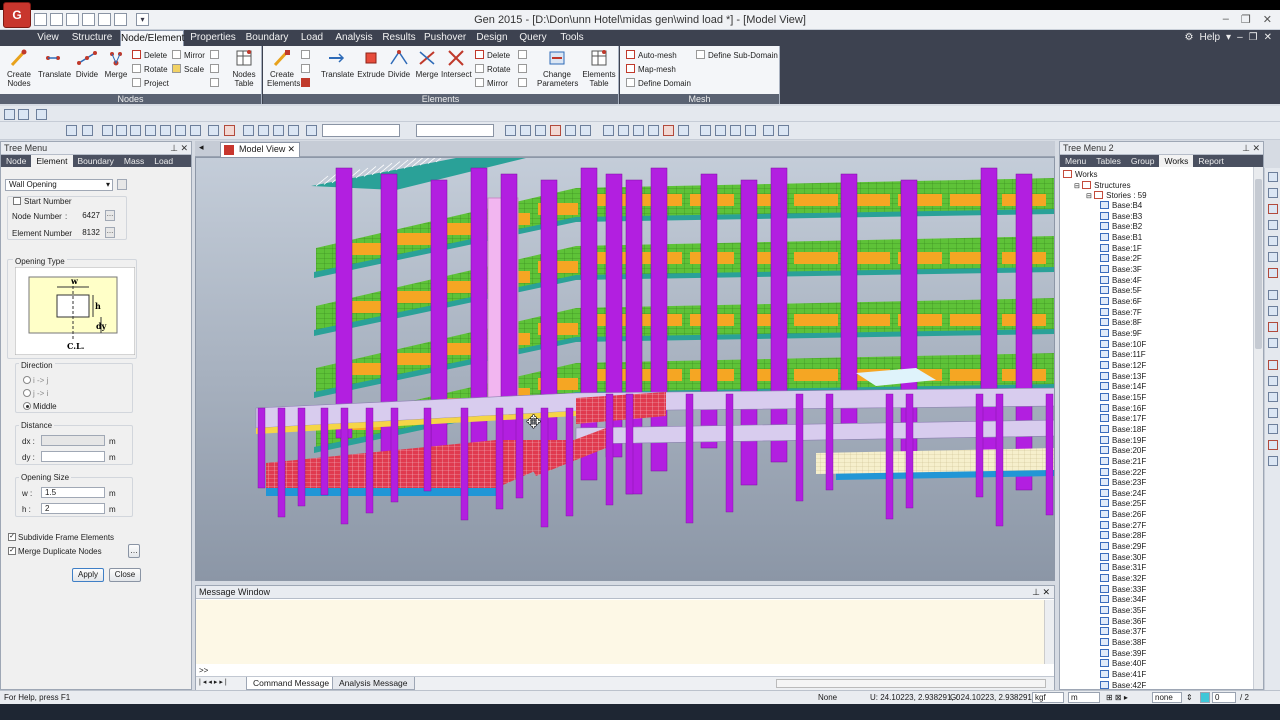 This screenshot has height=720, width=1280. Describe the element at coordinates (150, 84) in the screenshot. I see `project-nodes-button: Project` at that location.